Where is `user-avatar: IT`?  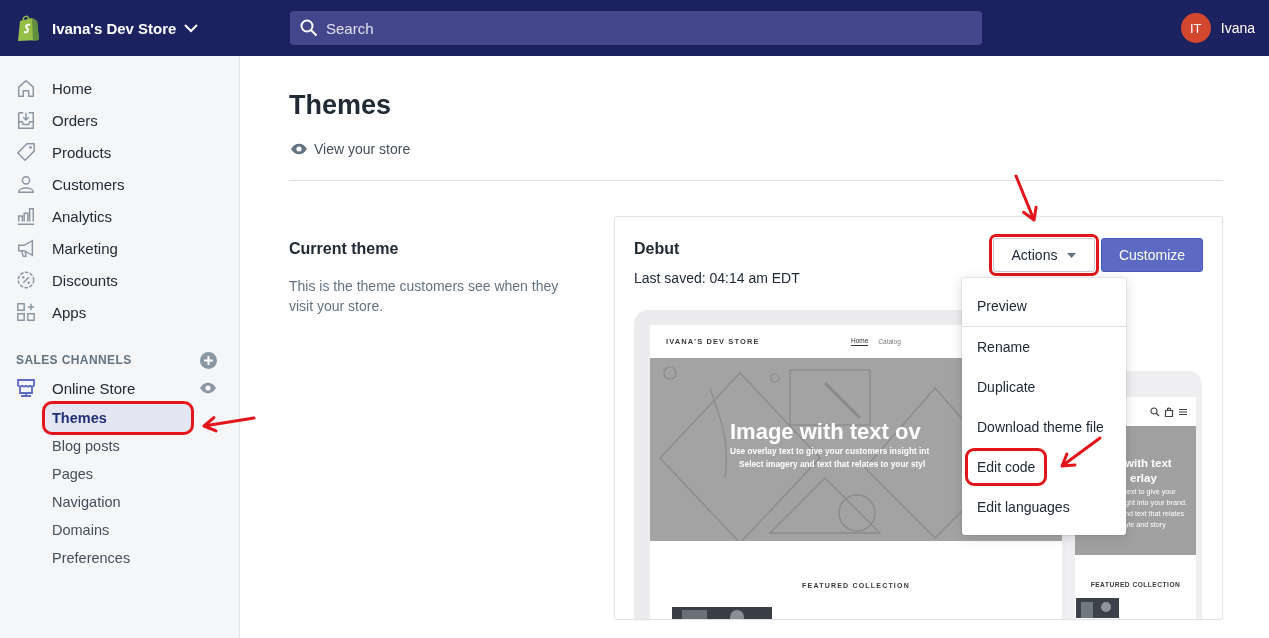
user-avatar: IT is located at coordinates (1195, 28).